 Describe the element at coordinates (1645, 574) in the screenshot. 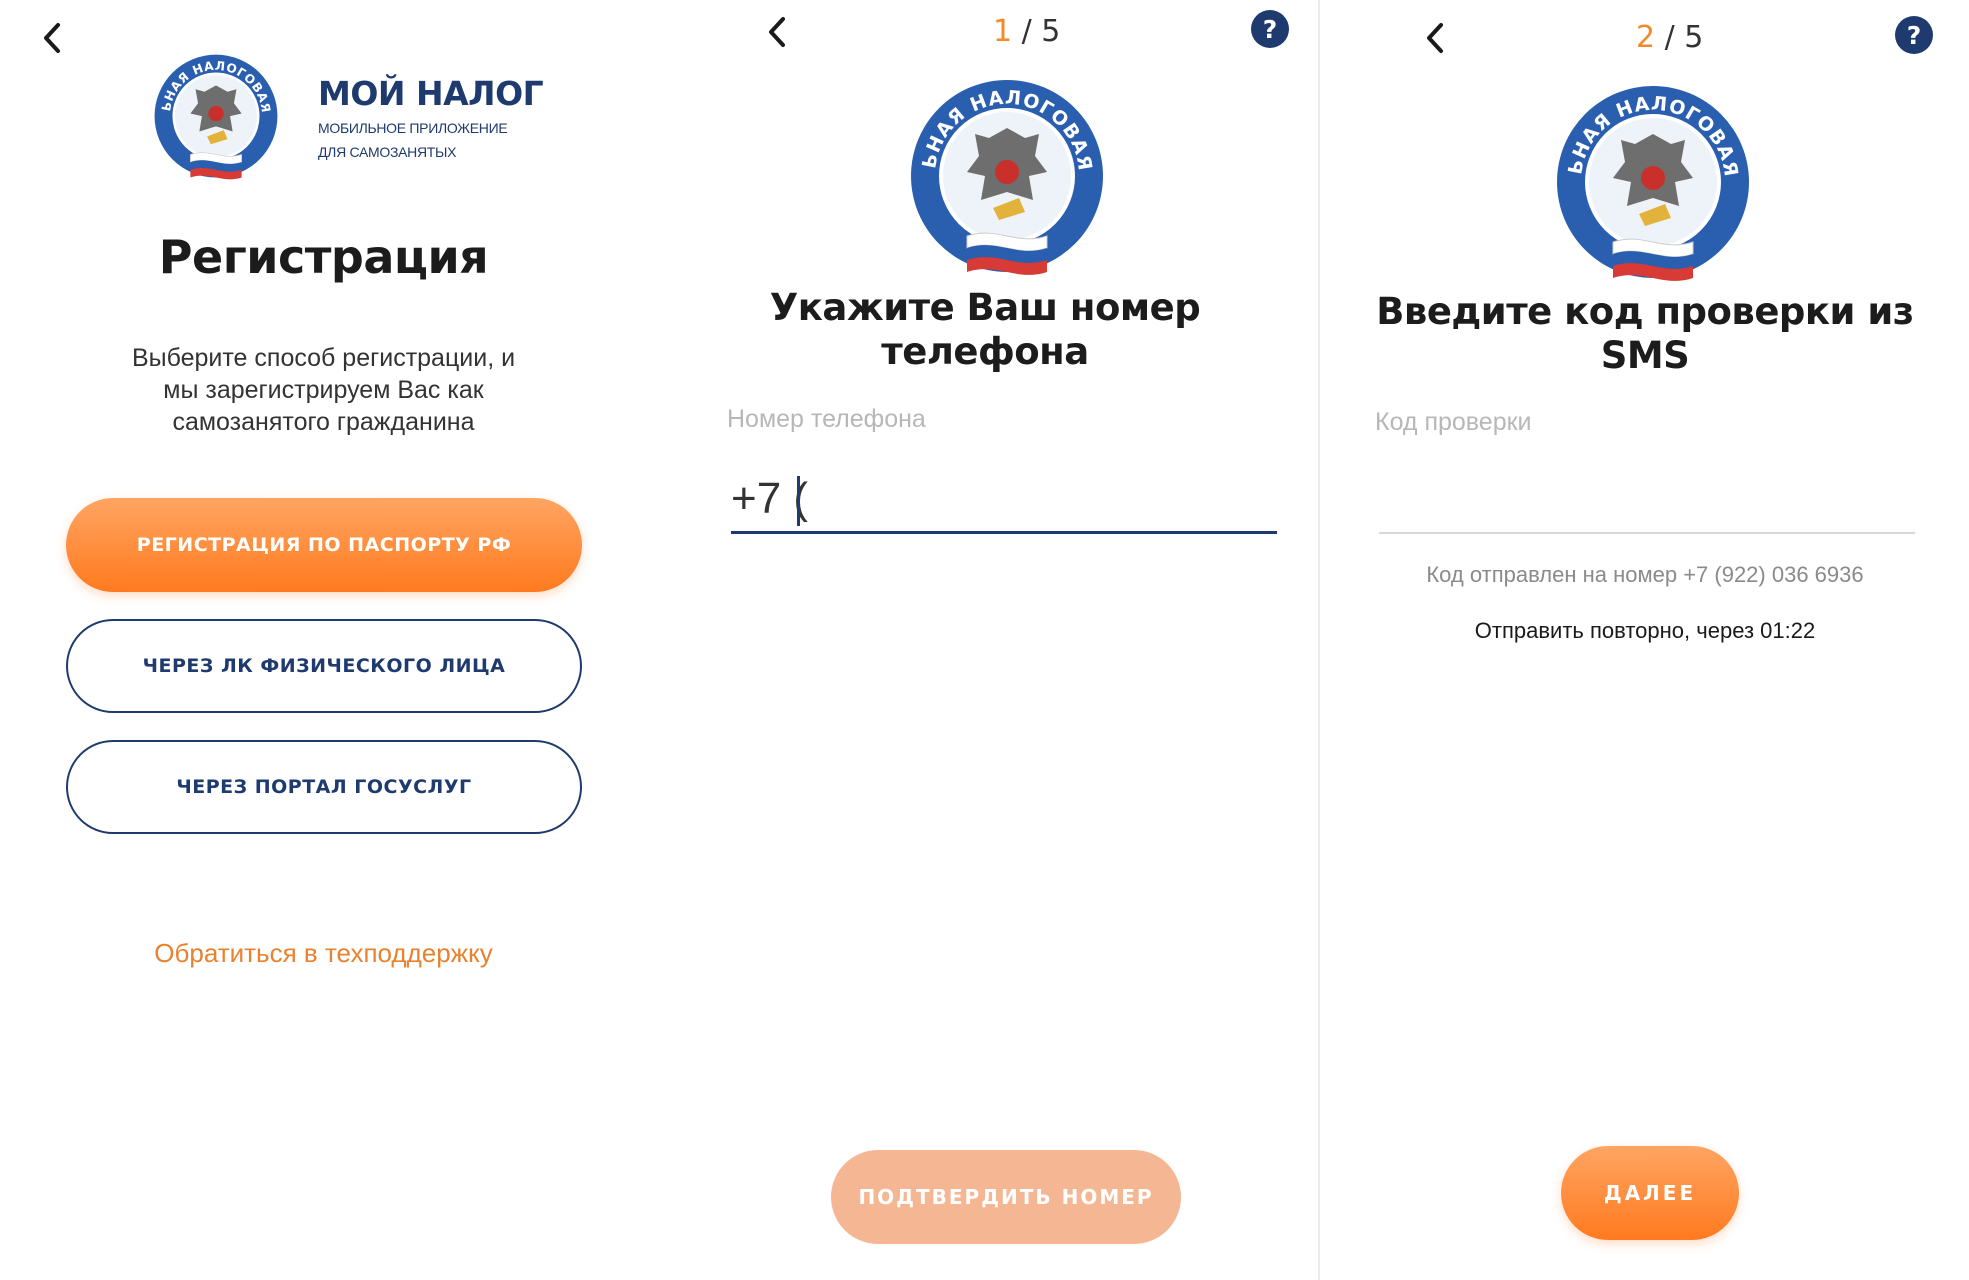

I see `code-sent-text: Код отправлен на номер +7 (922) 036 6936` at that location.